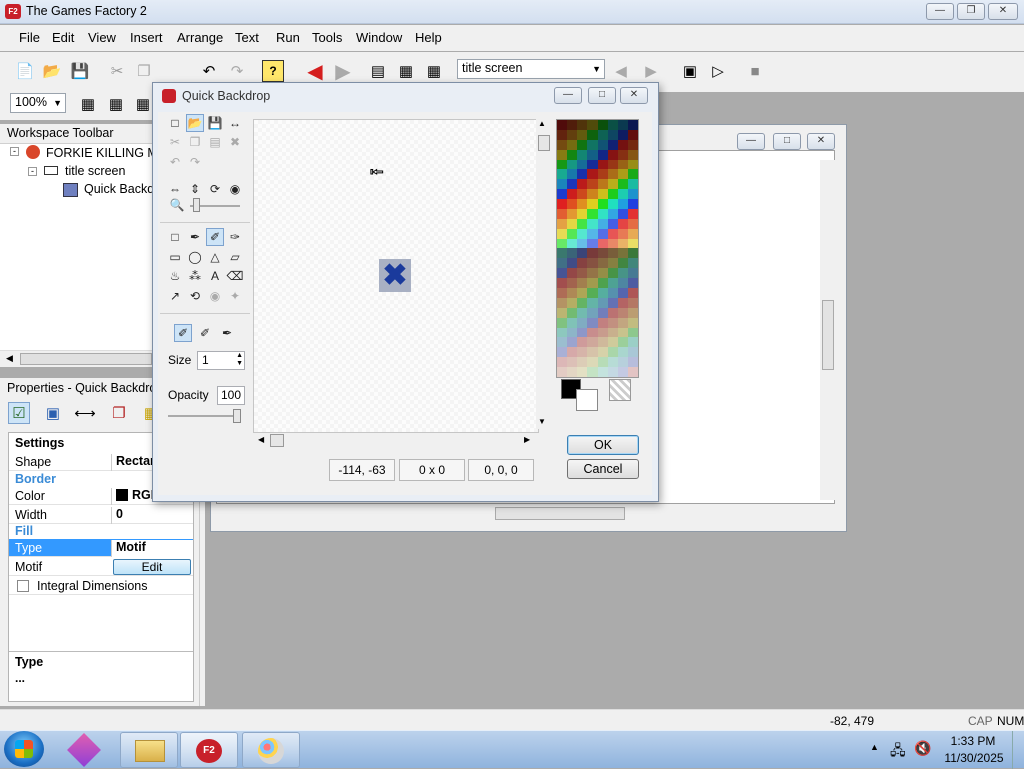  What do you see at coordinates (828, 335) in the screenshot?
I see `frame-vscroll-thumb` at bounding box center [828, 335].